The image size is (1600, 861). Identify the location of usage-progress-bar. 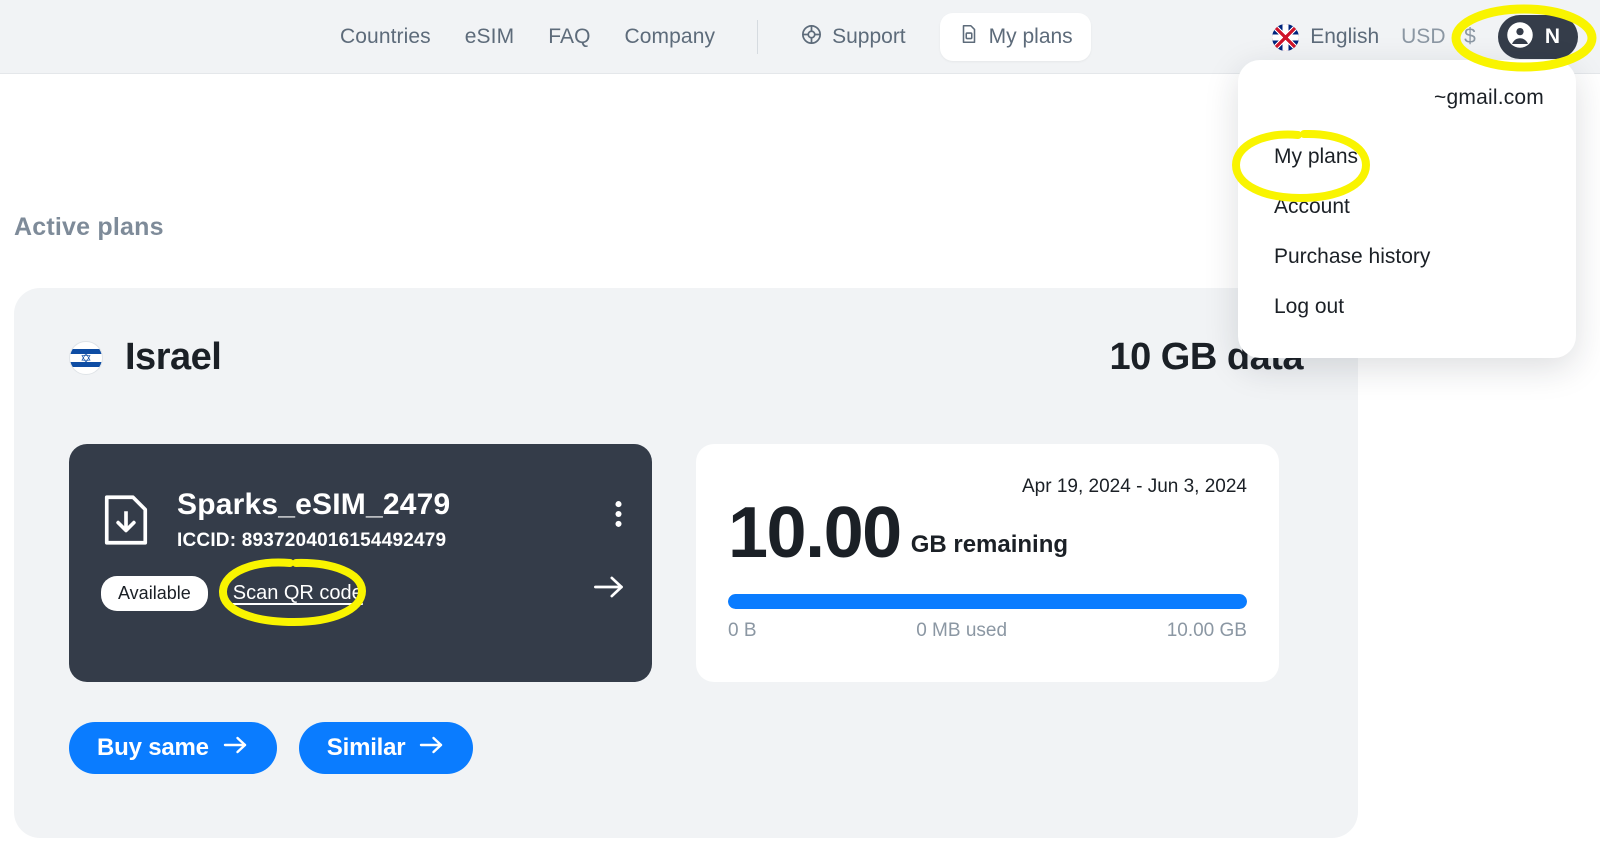
(987, 601).